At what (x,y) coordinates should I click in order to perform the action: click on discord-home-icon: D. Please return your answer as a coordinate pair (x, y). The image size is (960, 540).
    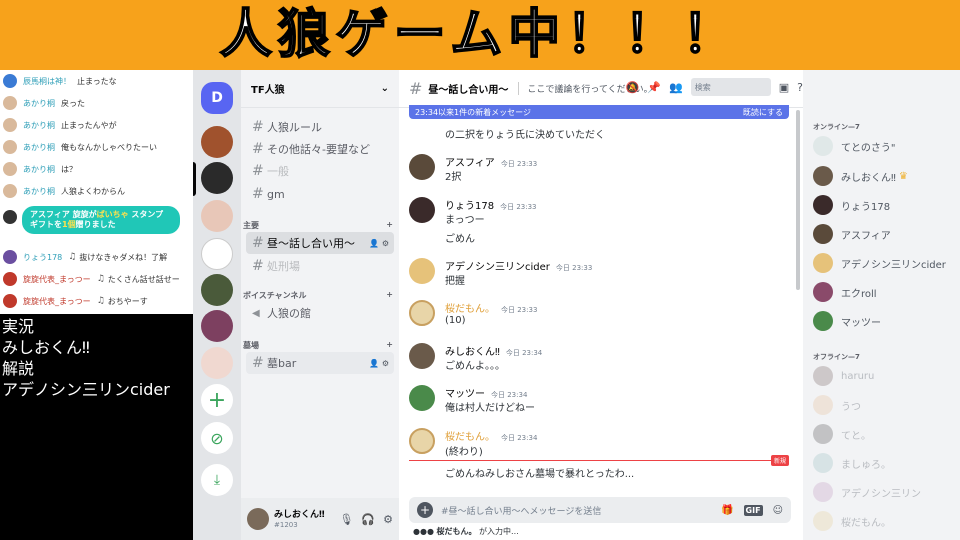
    Looking at the image, I should click on (217, 98).